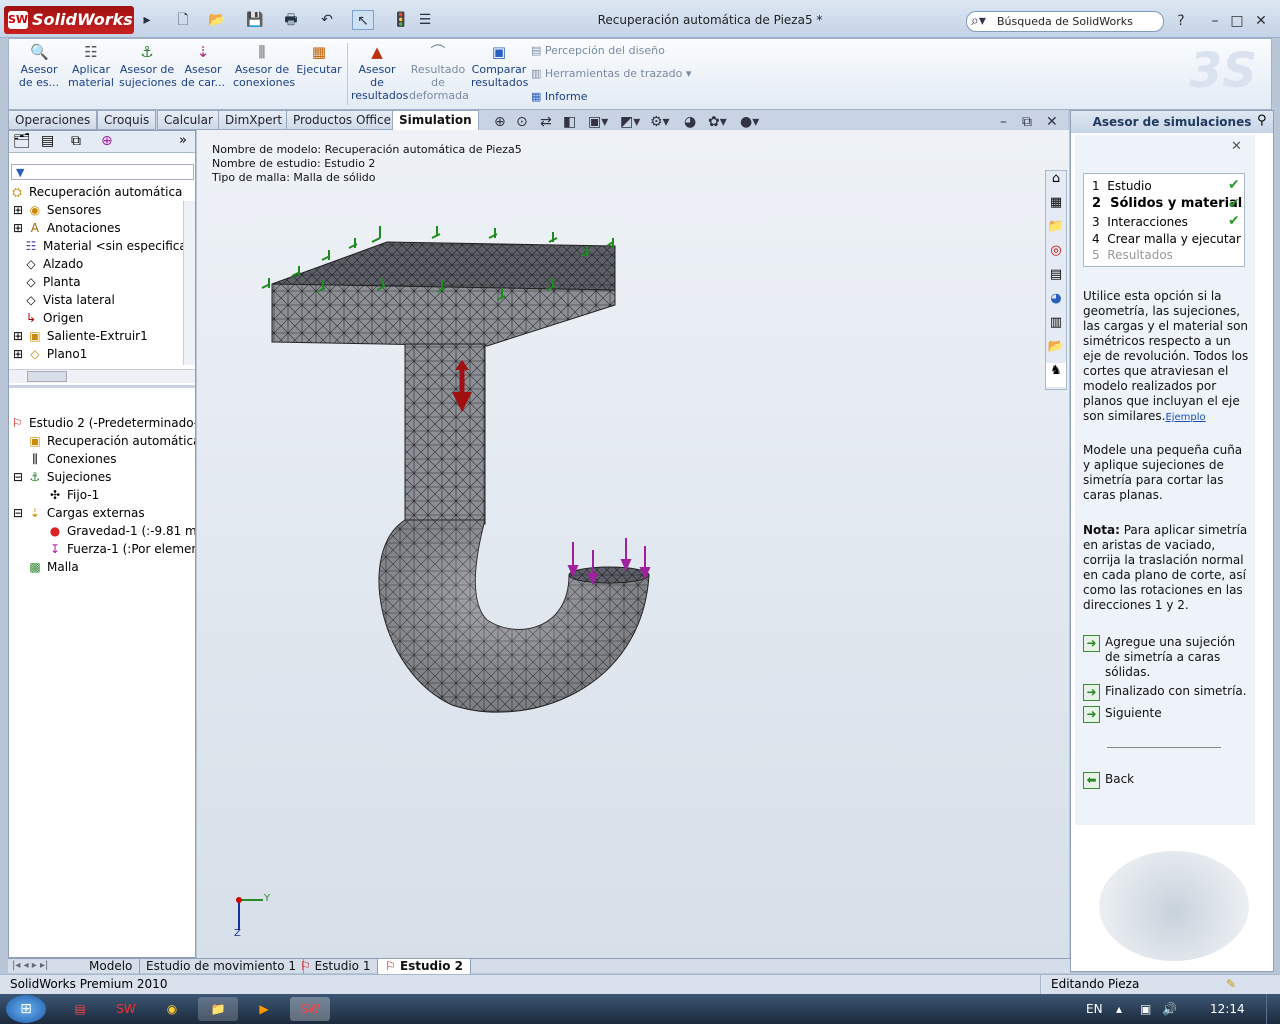  What do you see at coordinates (559, 97) in the screenshot?
I see `report-button: ▦ Informe` at bounding box center [559, 97].